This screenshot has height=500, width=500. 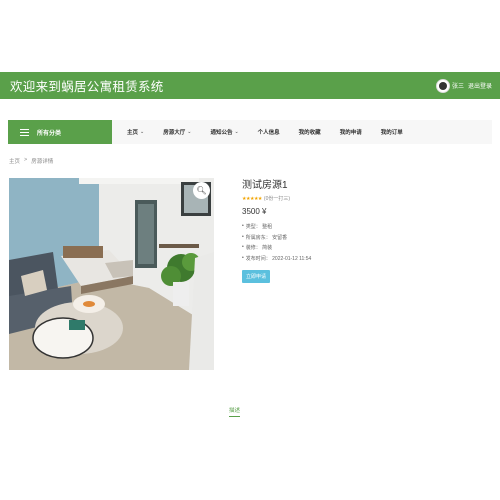 What do you see at coordinates (174, 133) in the screenshot?
I see `nav-item-label: 房源大厅` at bounding box center [174, 133].